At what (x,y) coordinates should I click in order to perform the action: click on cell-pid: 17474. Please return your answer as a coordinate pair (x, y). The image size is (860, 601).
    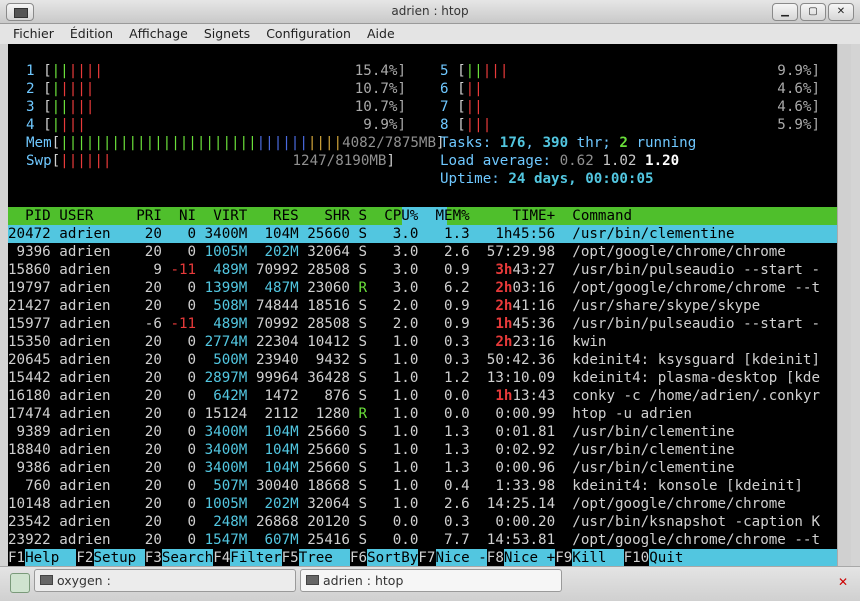
    Looking at the image, I should click on (29, 414).